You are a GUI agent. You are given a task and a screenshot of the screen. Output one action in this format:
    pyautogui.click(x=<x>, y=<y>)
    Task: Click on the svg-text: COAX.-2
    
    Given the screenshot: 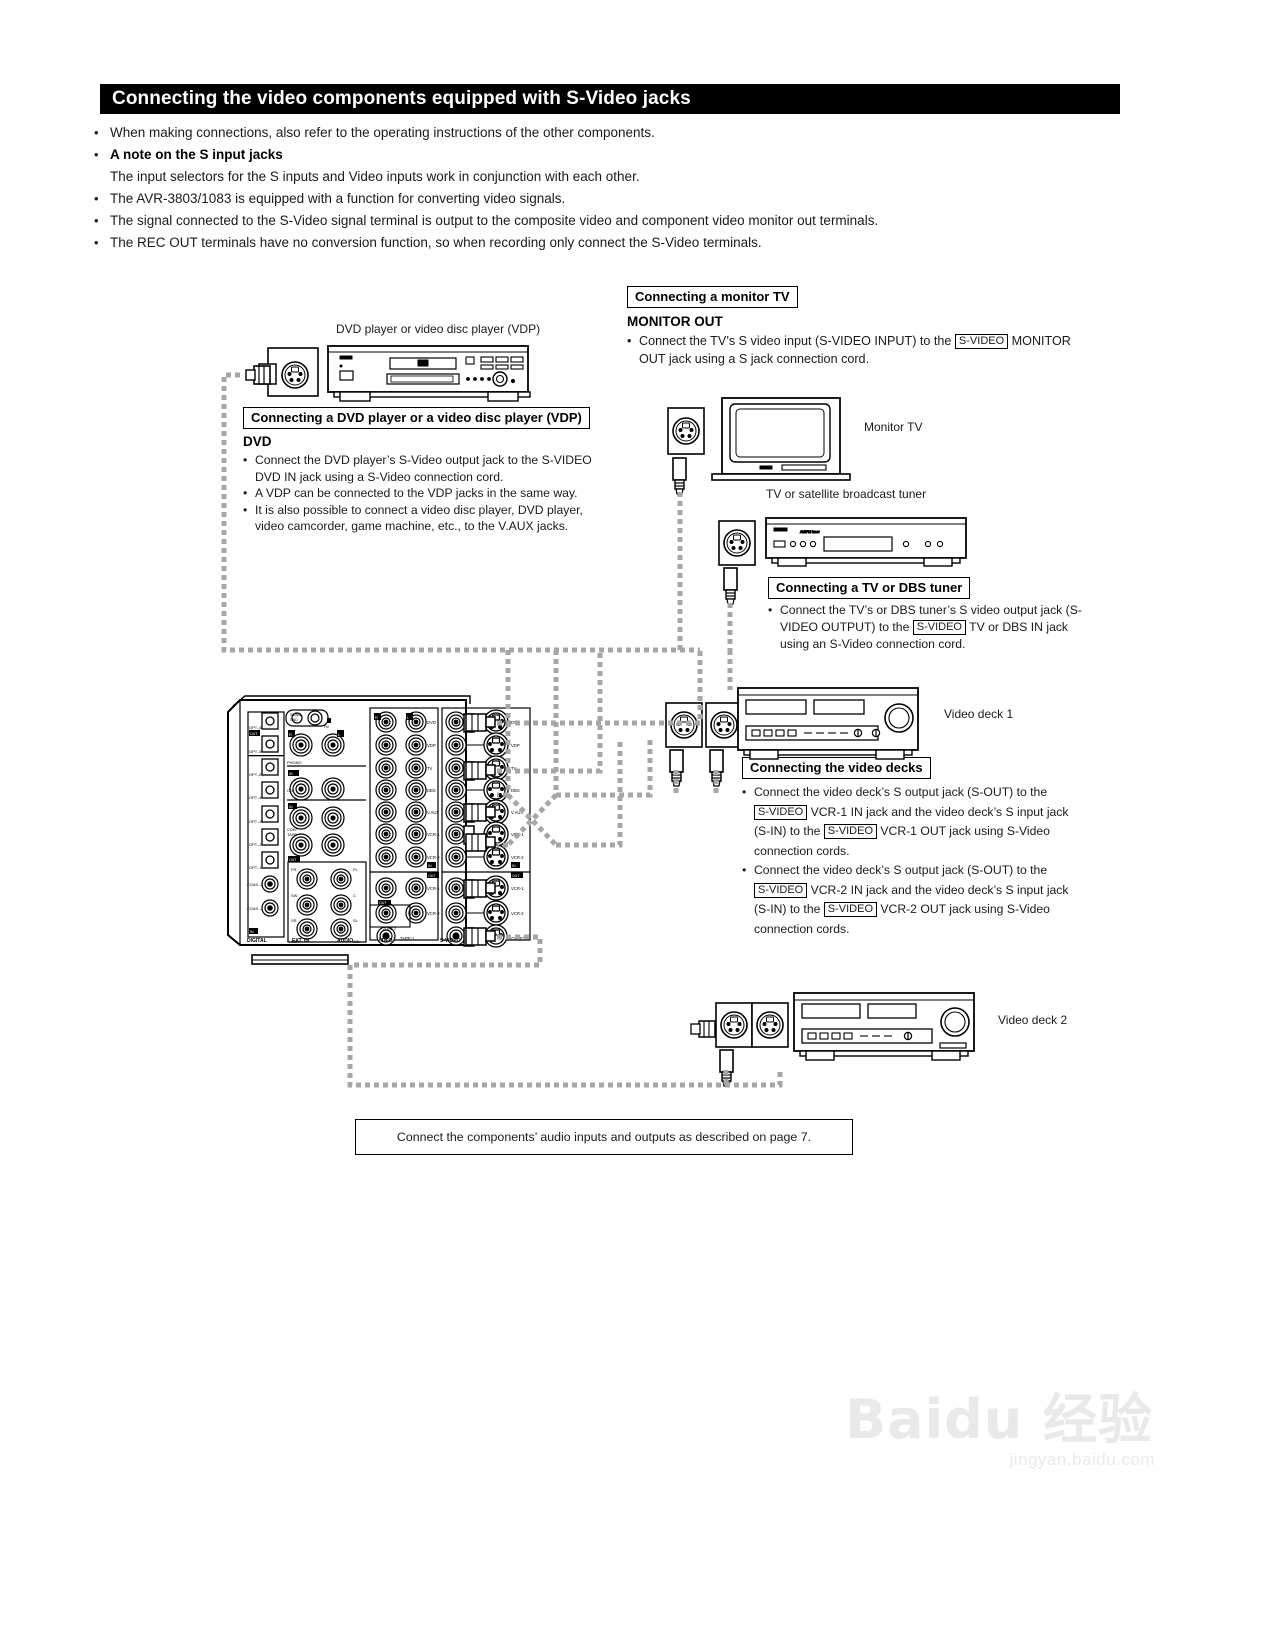 What is the action you would take?
    pyautogui.click(x=255, y=884)
    